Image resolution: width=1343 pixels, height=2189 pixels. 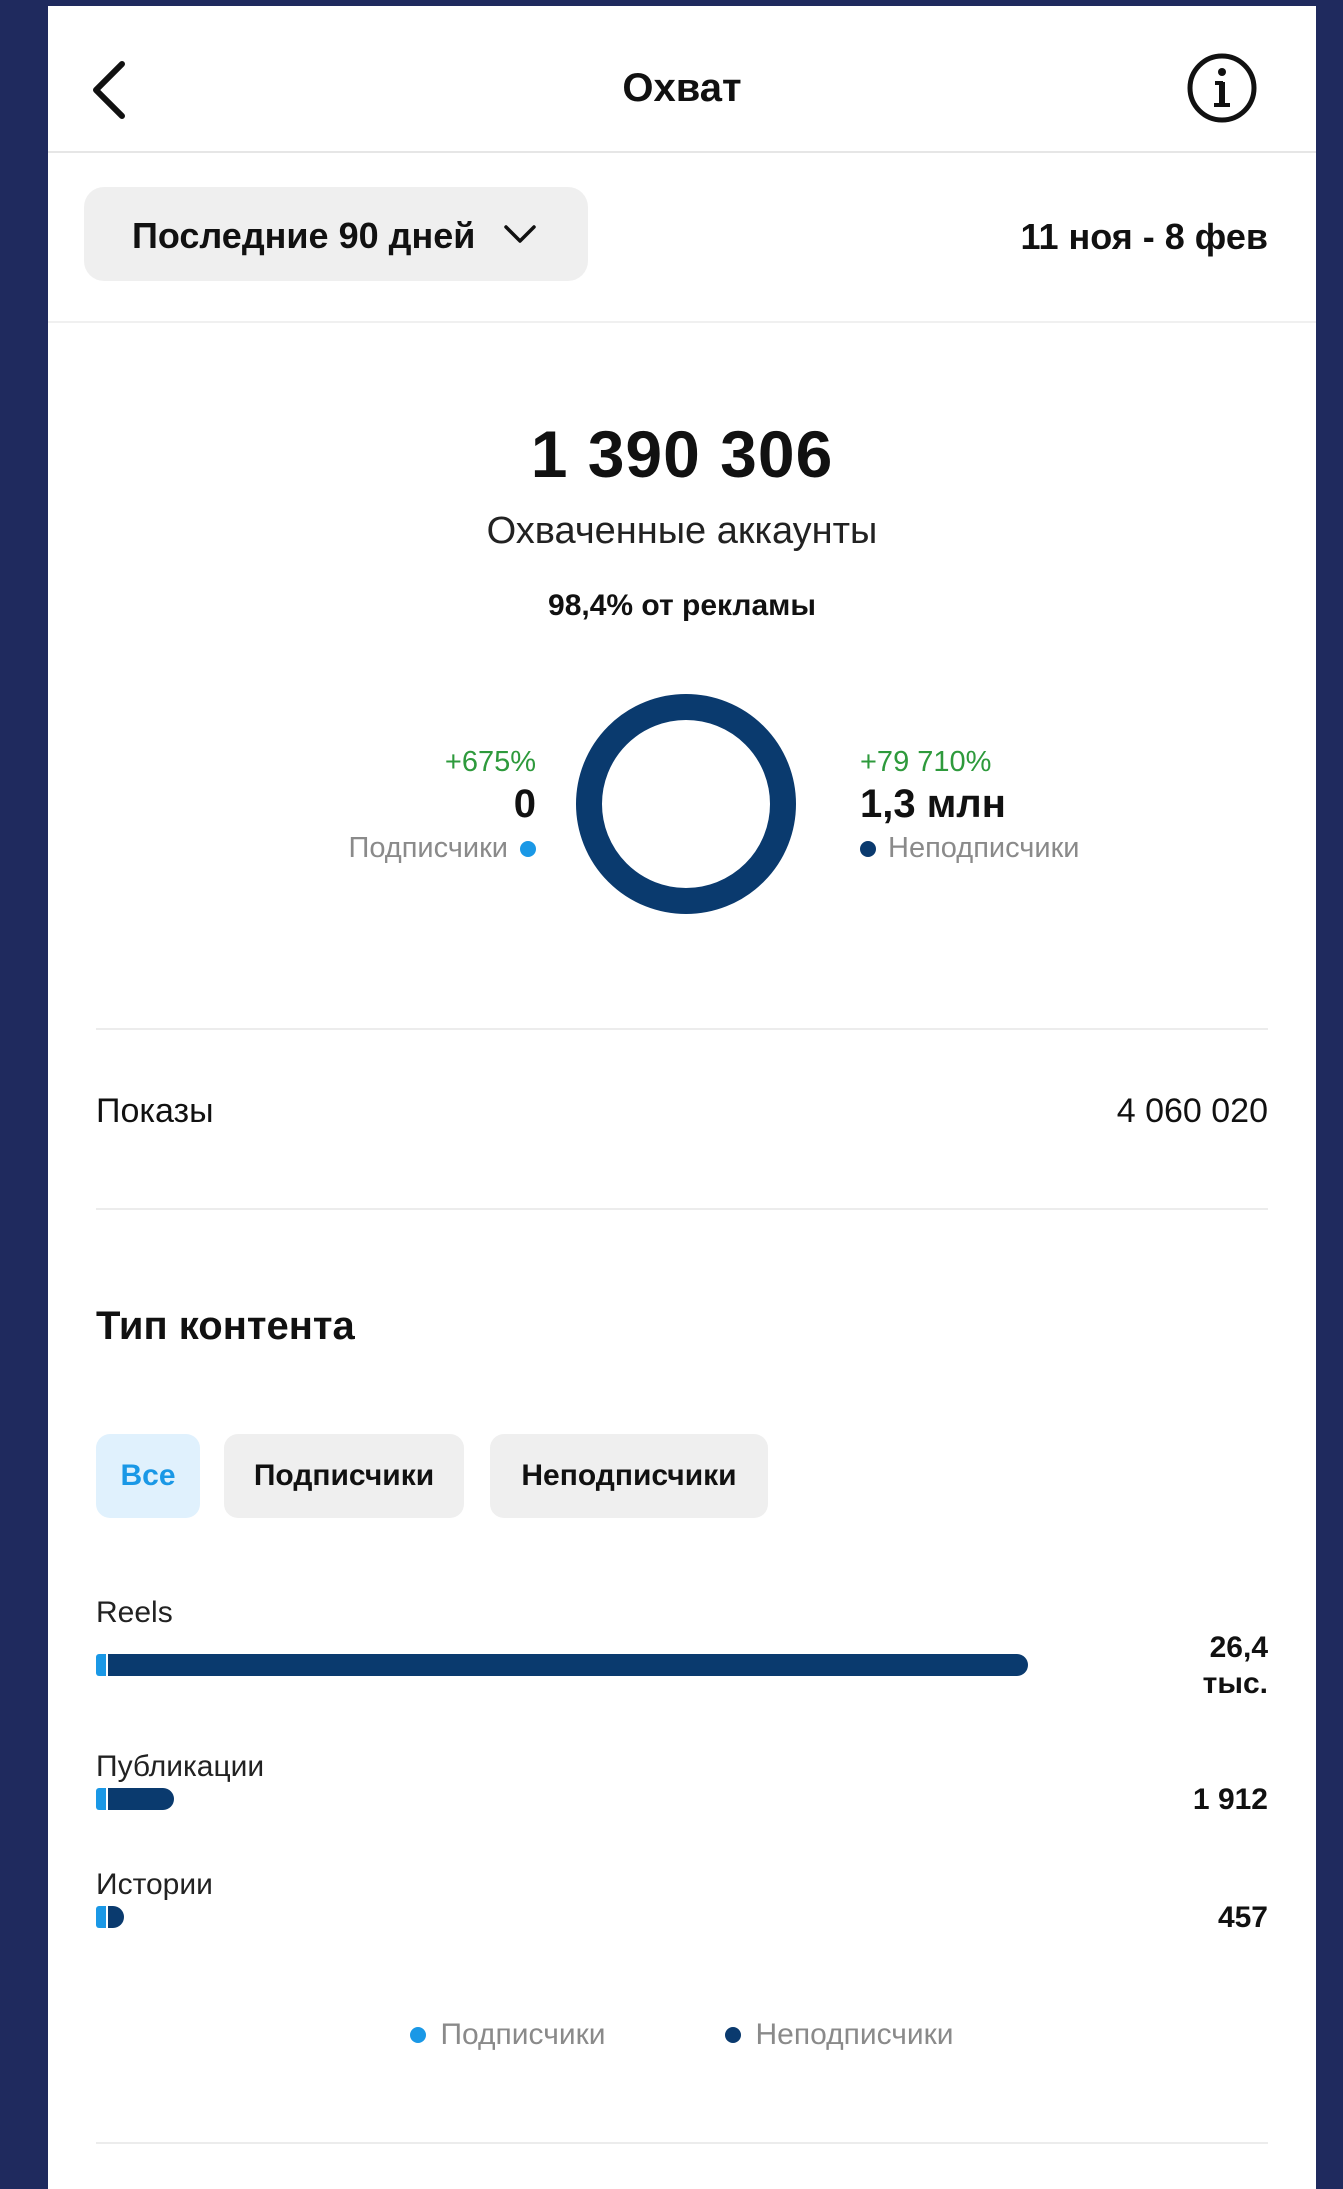 I want to click on followers-legend: Подписчики, so click(x=442, y=848).